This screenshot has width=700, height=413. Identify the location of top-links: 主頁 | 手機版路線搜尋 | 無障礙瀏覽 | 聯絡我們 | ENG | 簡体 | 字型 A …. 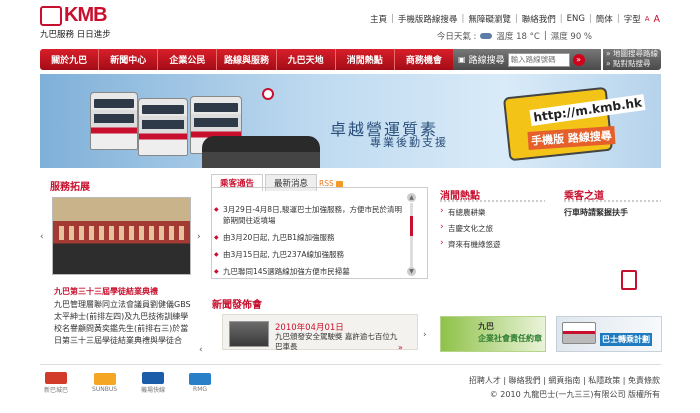
(515, 19).